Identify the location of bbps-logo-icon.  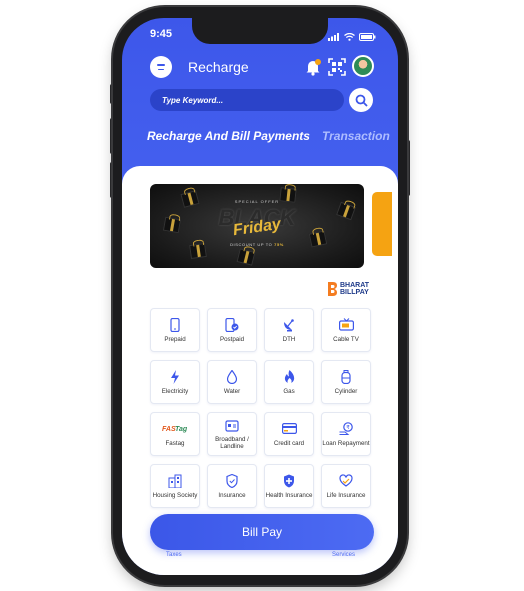
(332, 289).